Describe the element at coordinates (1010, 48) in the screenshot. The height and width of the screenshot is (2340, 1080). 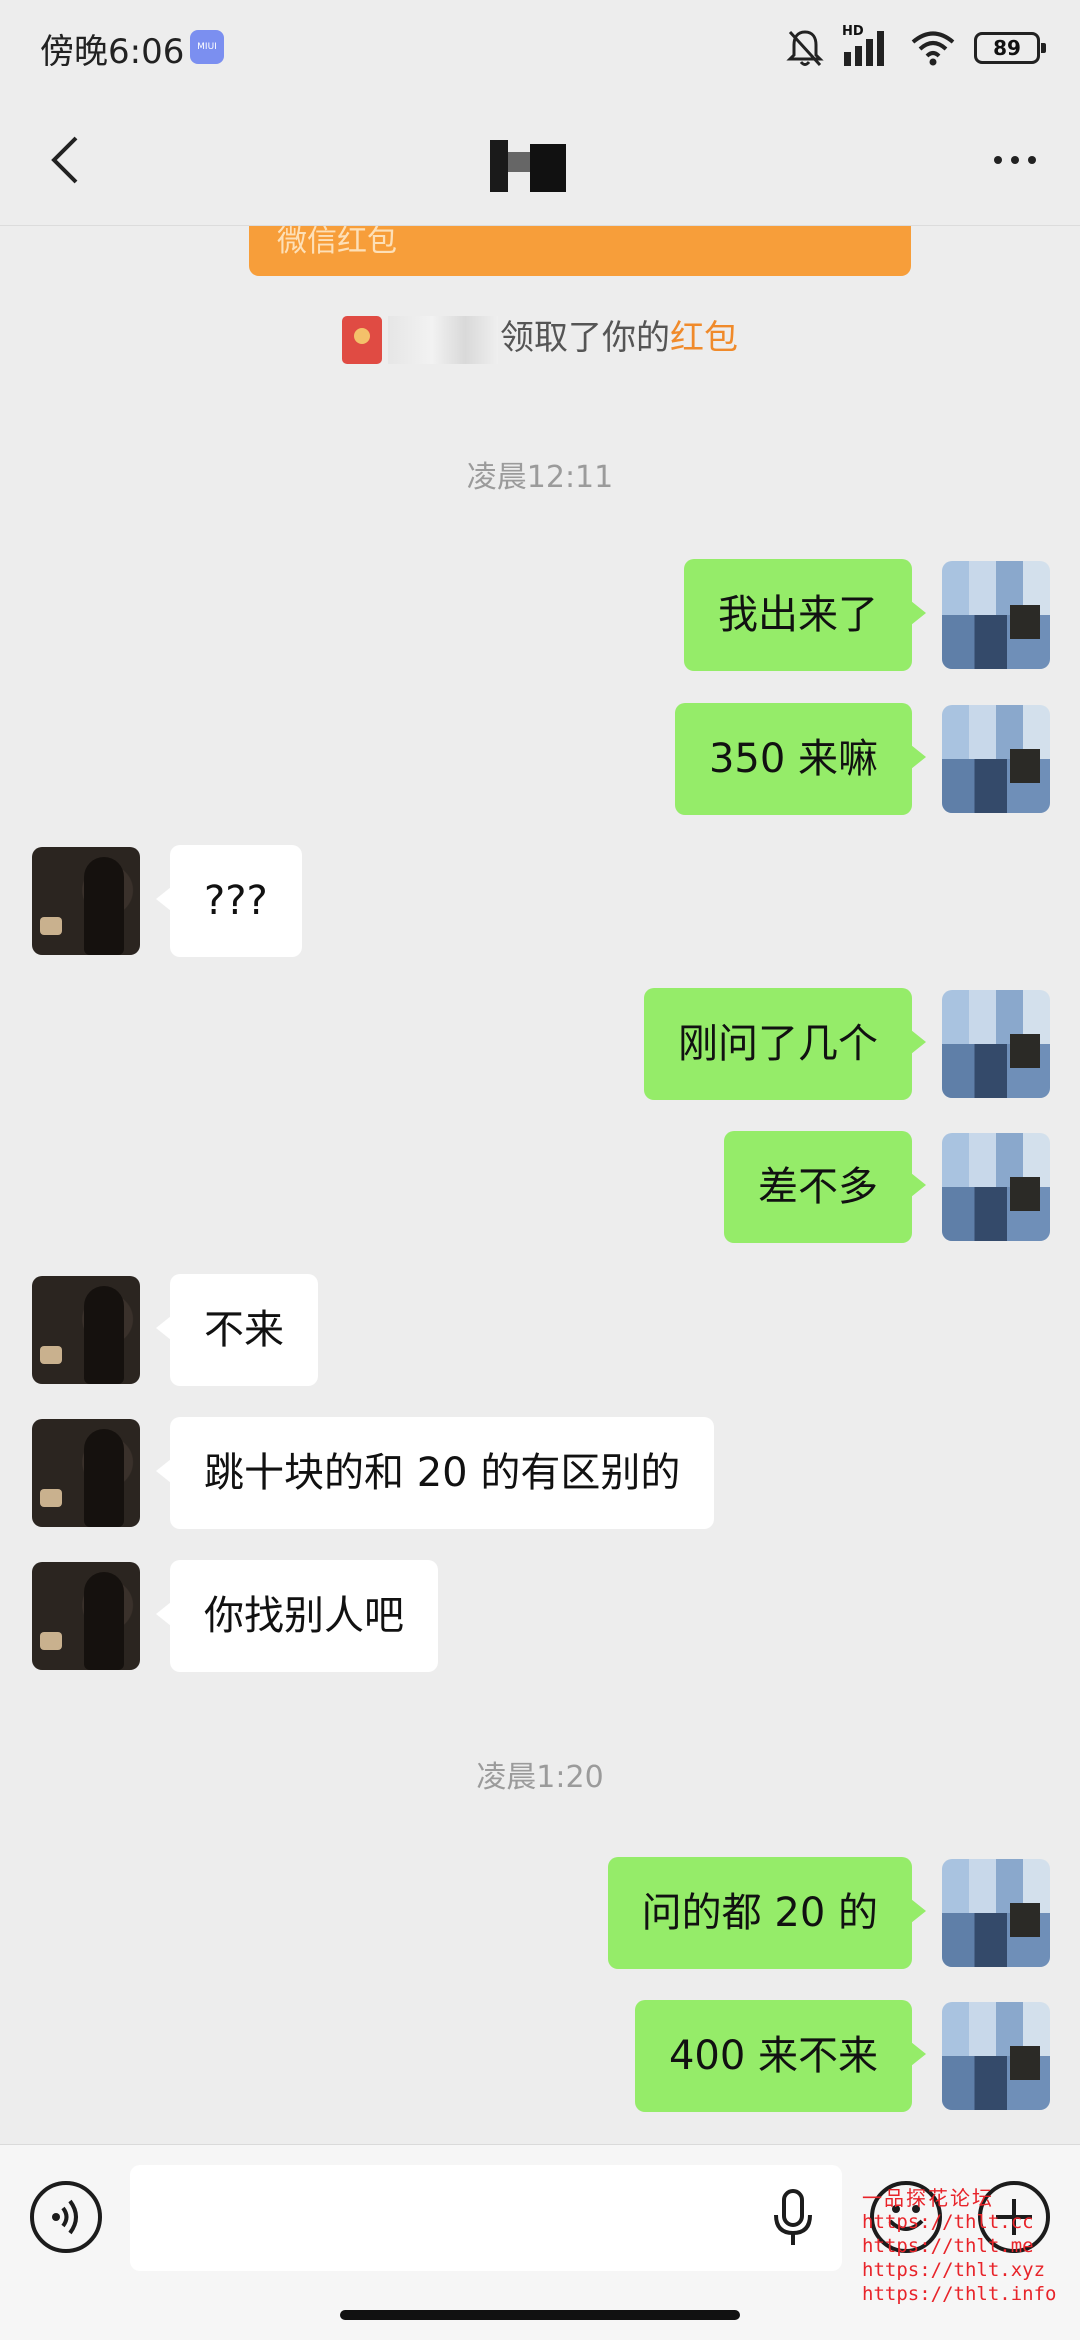
I see `battery-icon: 89` at that location.